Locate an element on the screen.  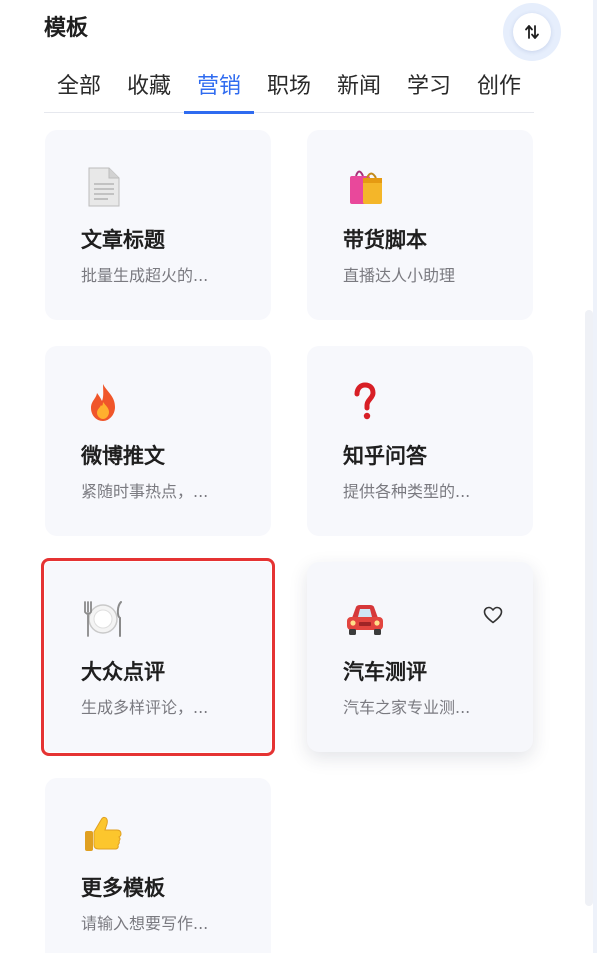
car-icon is located at coordinates (365, 618).